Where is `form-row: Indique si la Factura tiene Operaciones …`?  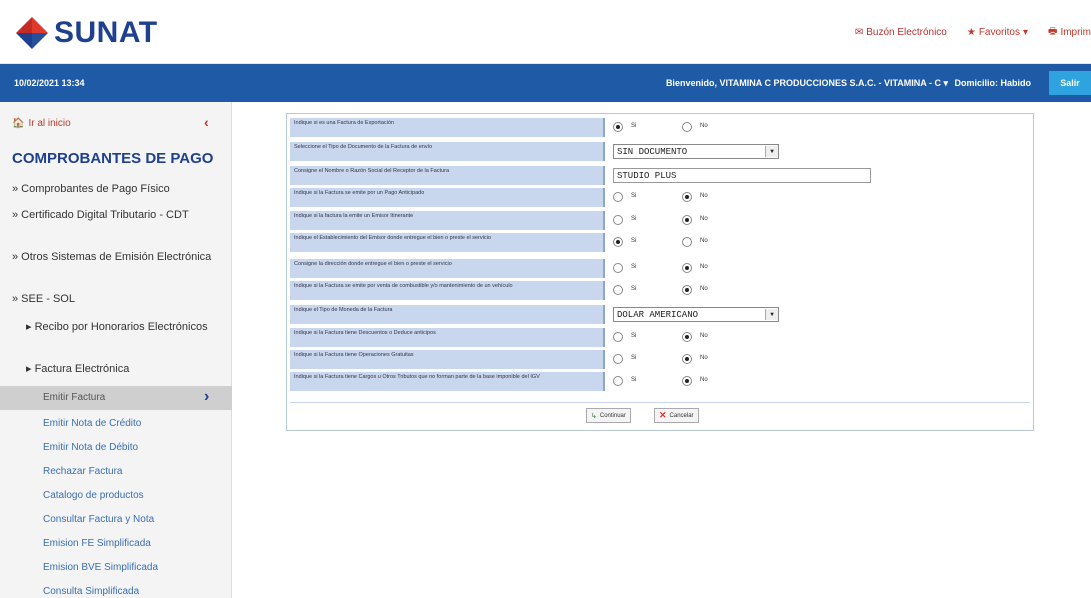
form-row: Indique si la Factura tiene Operaciones … is located at coordinates (660, 359).